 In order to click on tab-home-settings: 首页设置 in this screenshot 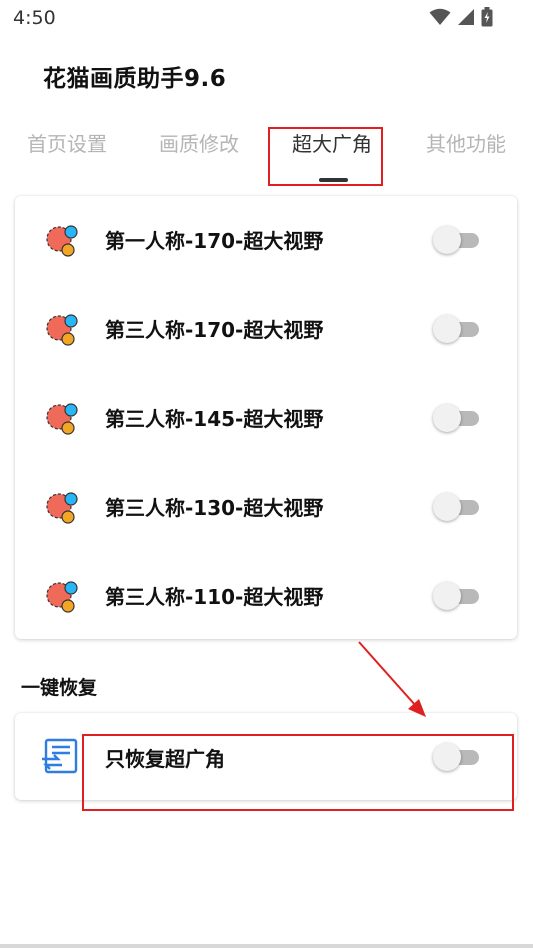, I will do `click(67, 142)`.